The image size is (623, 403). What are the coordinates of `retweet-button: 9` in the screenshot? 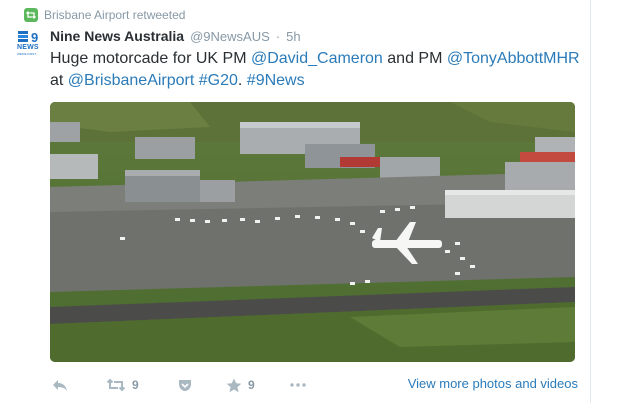 It's located at (122, 385).